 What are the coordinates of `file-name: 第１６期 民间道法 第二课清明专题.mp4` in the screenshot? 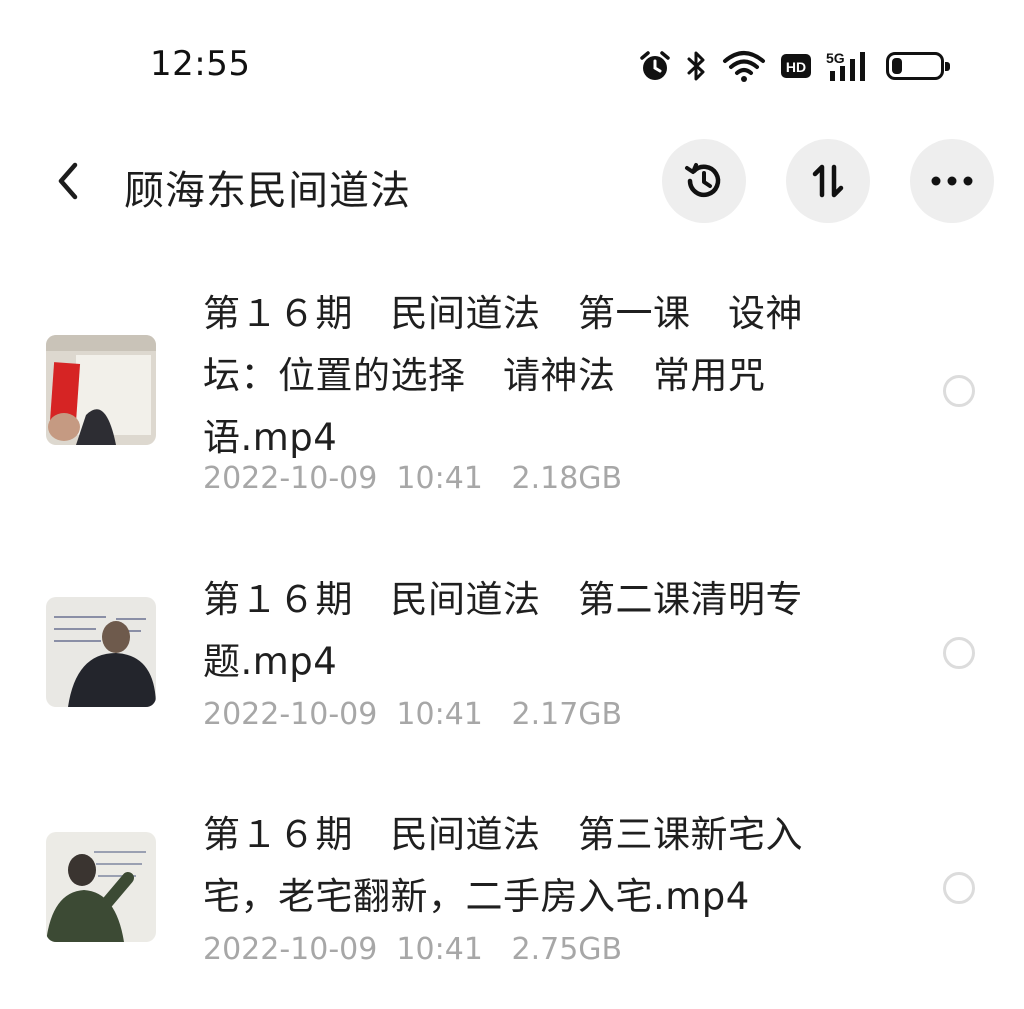 It's located at (503, 630).